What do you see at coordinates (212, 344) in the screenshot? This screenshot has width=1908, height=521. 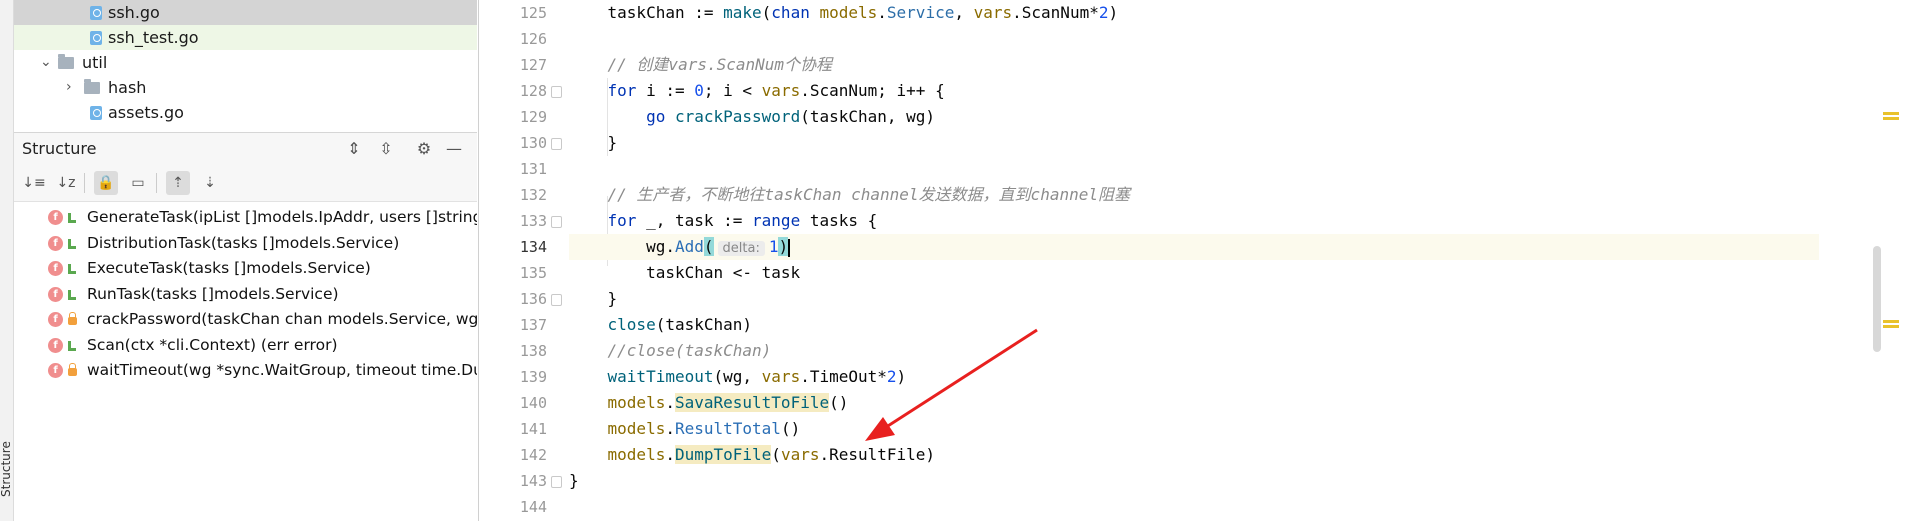 I see `structure-item-signature: Scan(ctx *cli.Context) (err error)` at bounding box center [212, 344].